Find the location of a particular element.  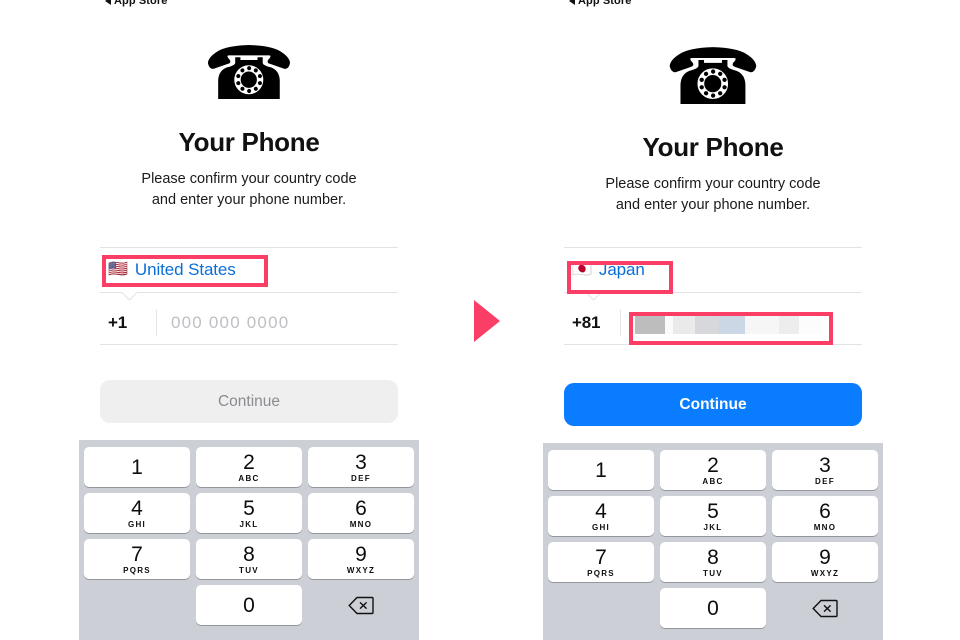

subtitle-line-2: and enter your phone number. is located at coordinates (713, 205).